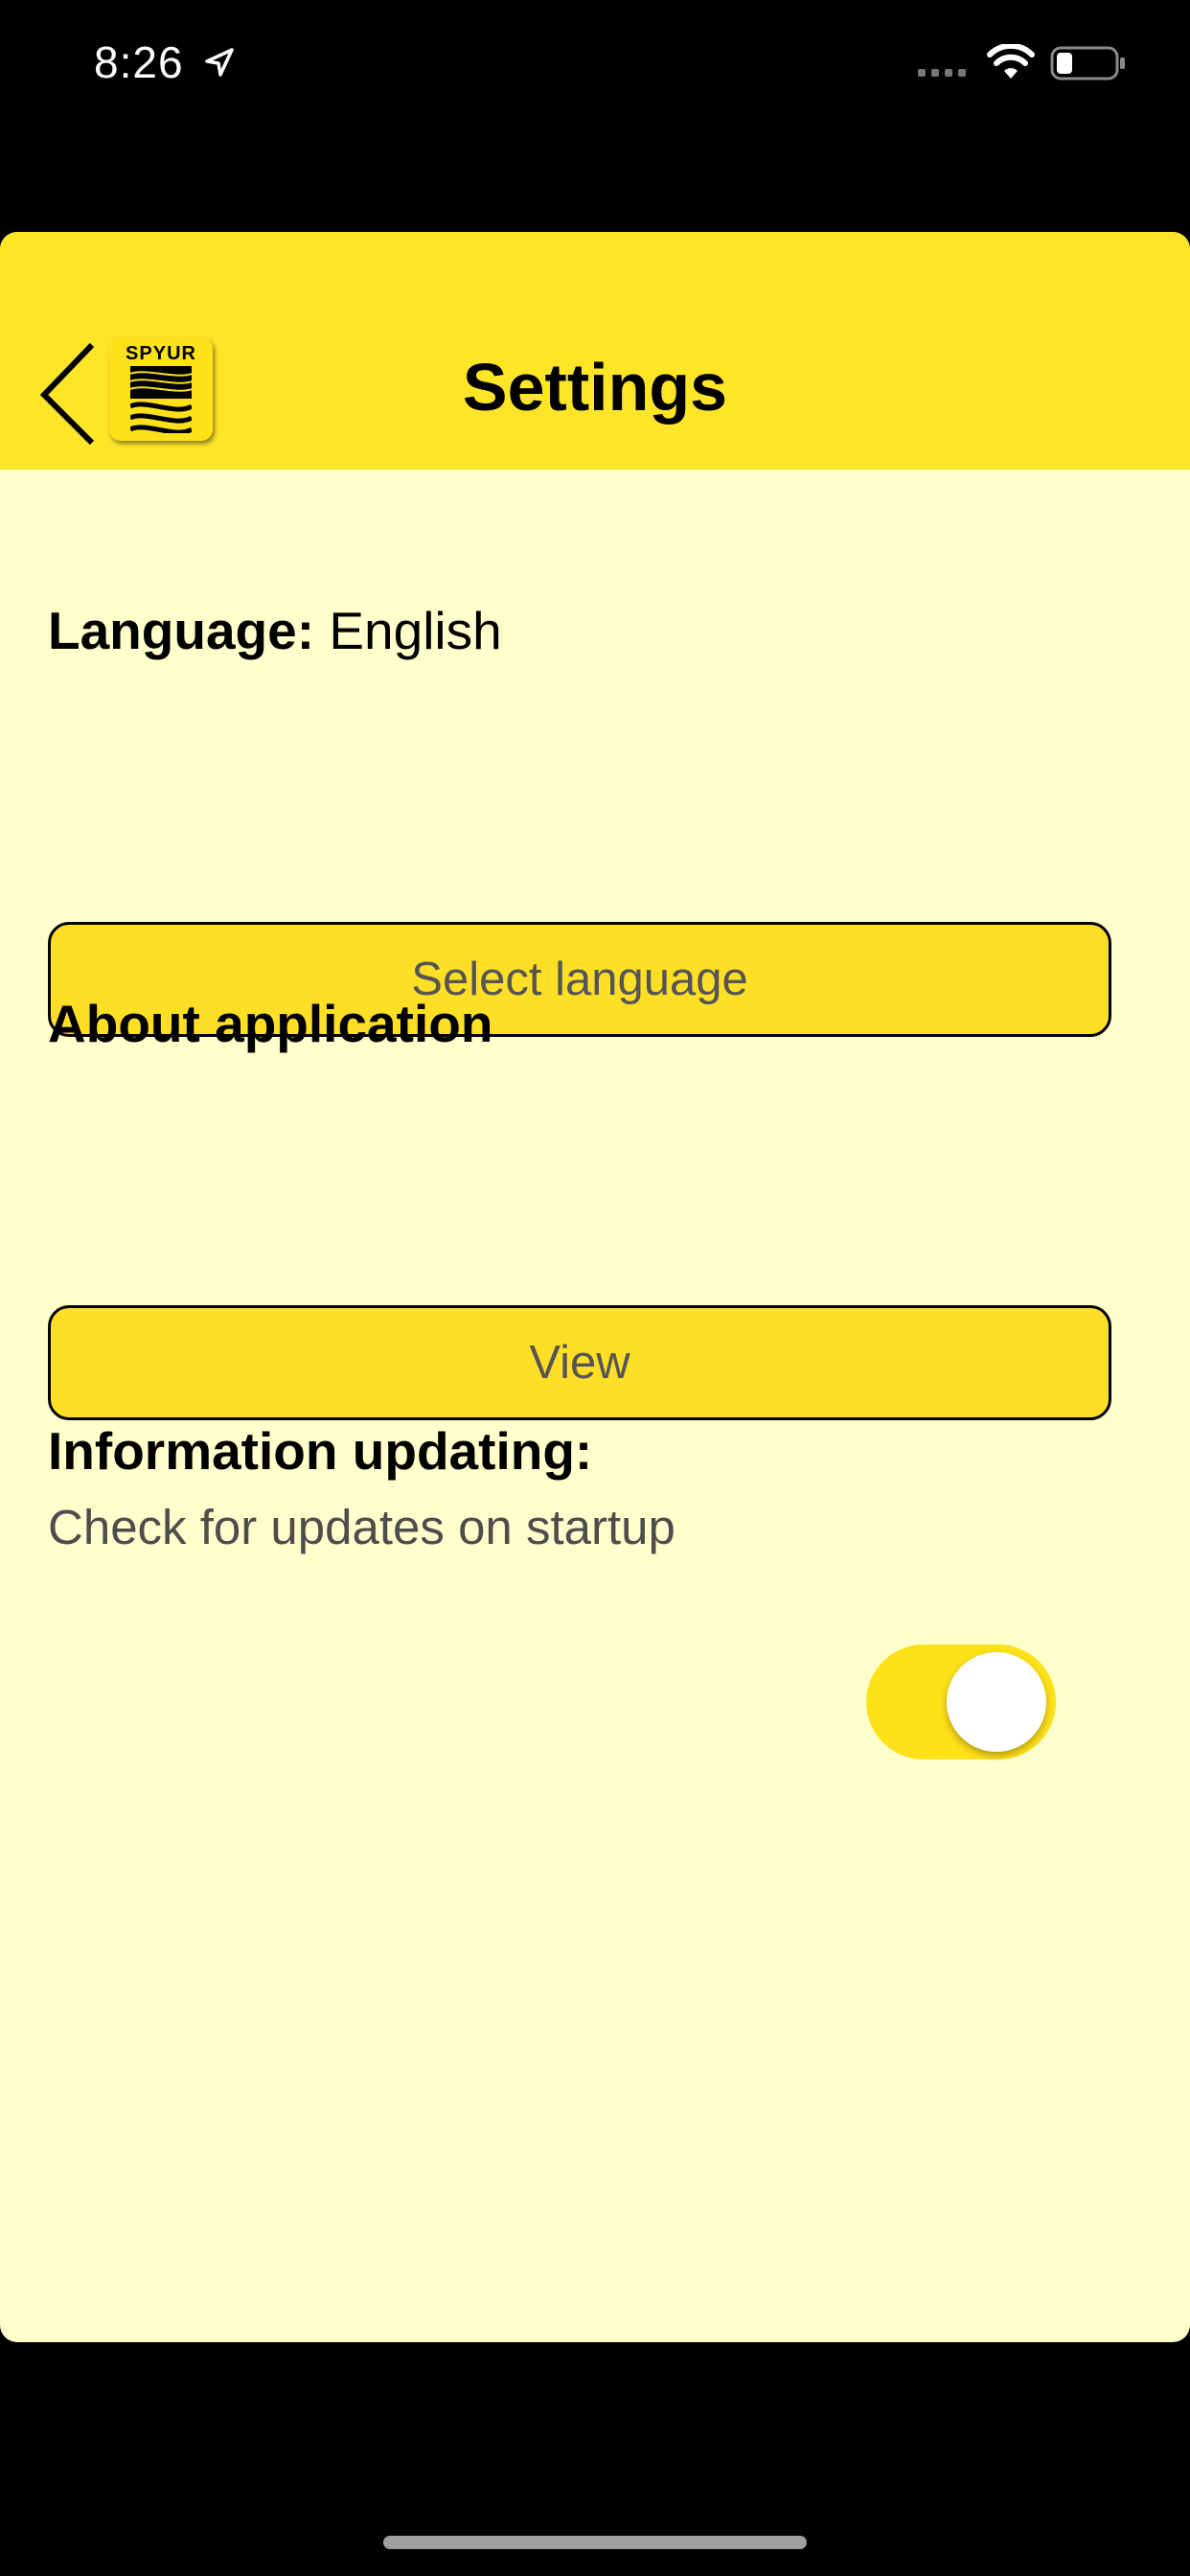  I want to click on navigation-header: SPYUR Settings, so click(595, 351).